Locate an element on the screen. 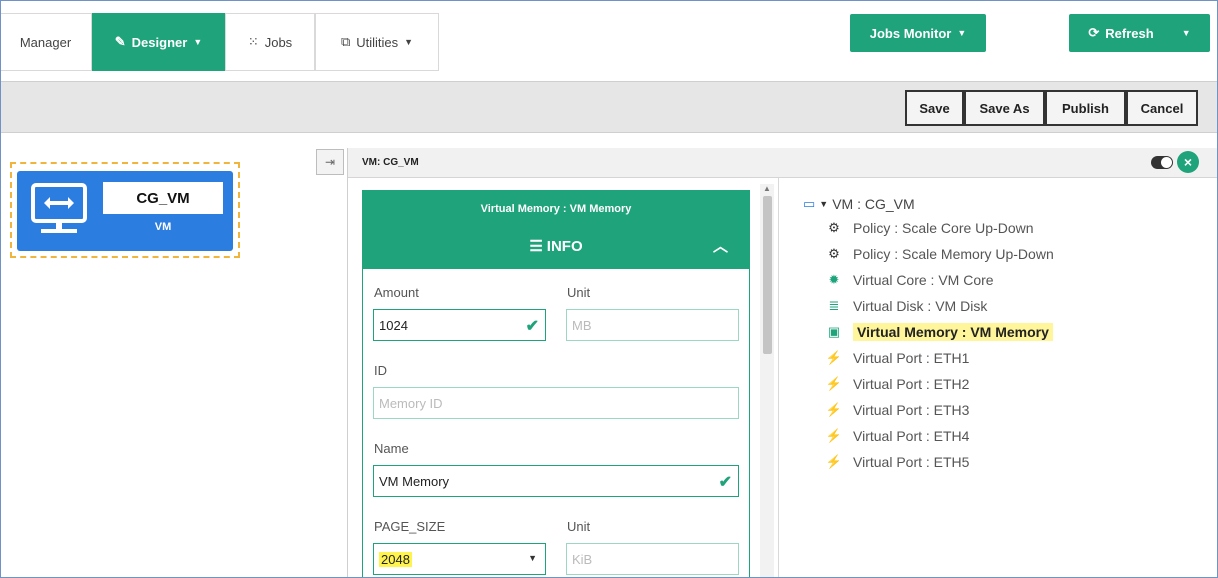  tree-item-label: Virtual Port : ETH4 is located at coordinates (911, 436).